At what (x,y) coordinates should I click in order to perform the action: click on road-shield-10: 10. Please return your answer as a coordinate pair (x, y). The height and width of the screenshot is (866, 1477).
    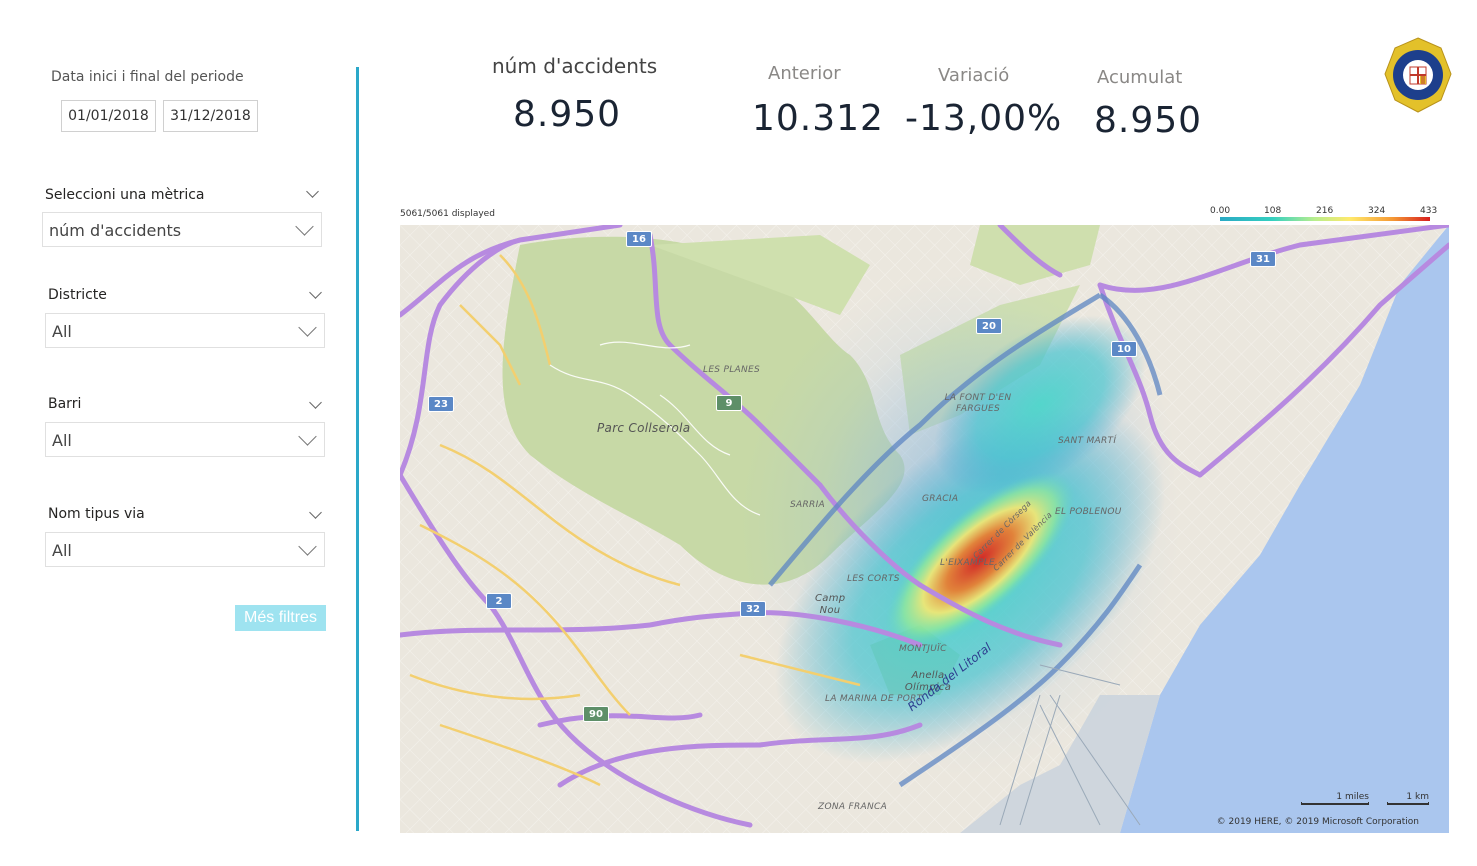
    Looking at the image, I should click on (1124, 349).